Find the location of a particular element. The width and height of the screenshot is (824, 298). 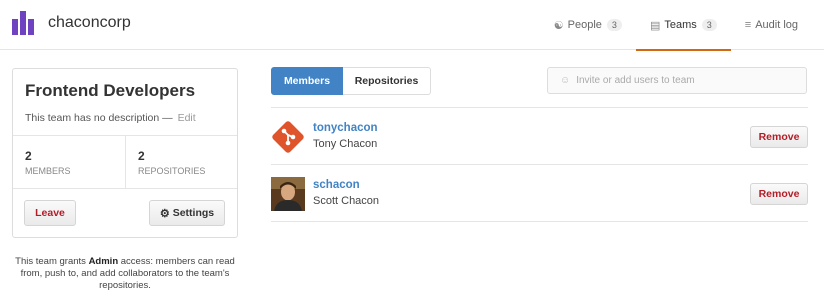

card-divider is located at coordinates (125, 188).